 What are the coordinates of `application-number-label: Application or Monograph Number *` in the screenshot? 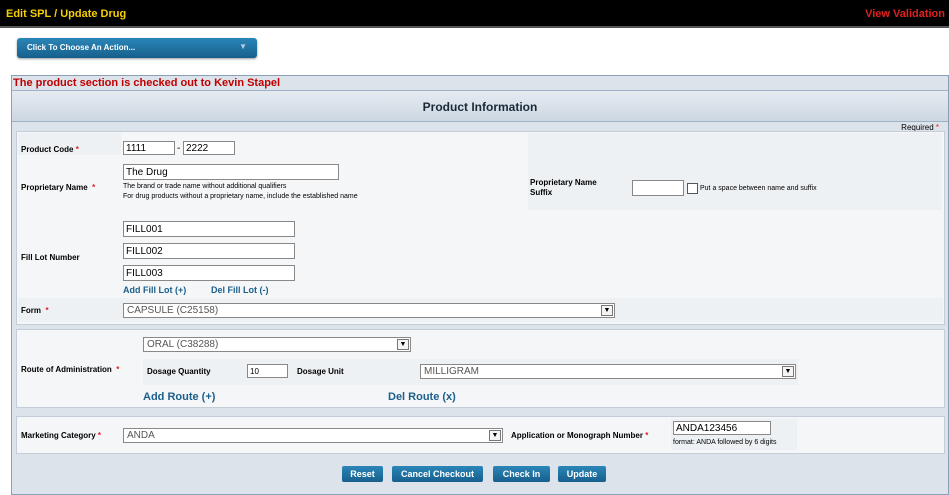 It's located at (579, 435).